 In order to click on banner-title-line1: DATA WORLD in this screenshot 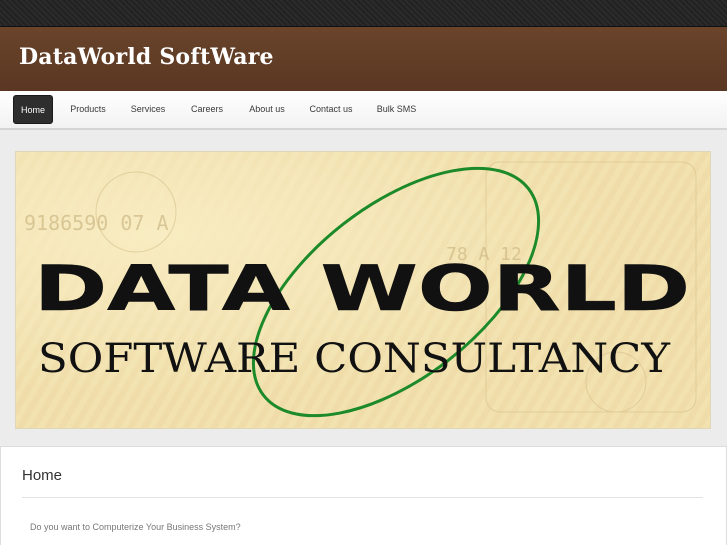, I will do `click(362, 288)`.